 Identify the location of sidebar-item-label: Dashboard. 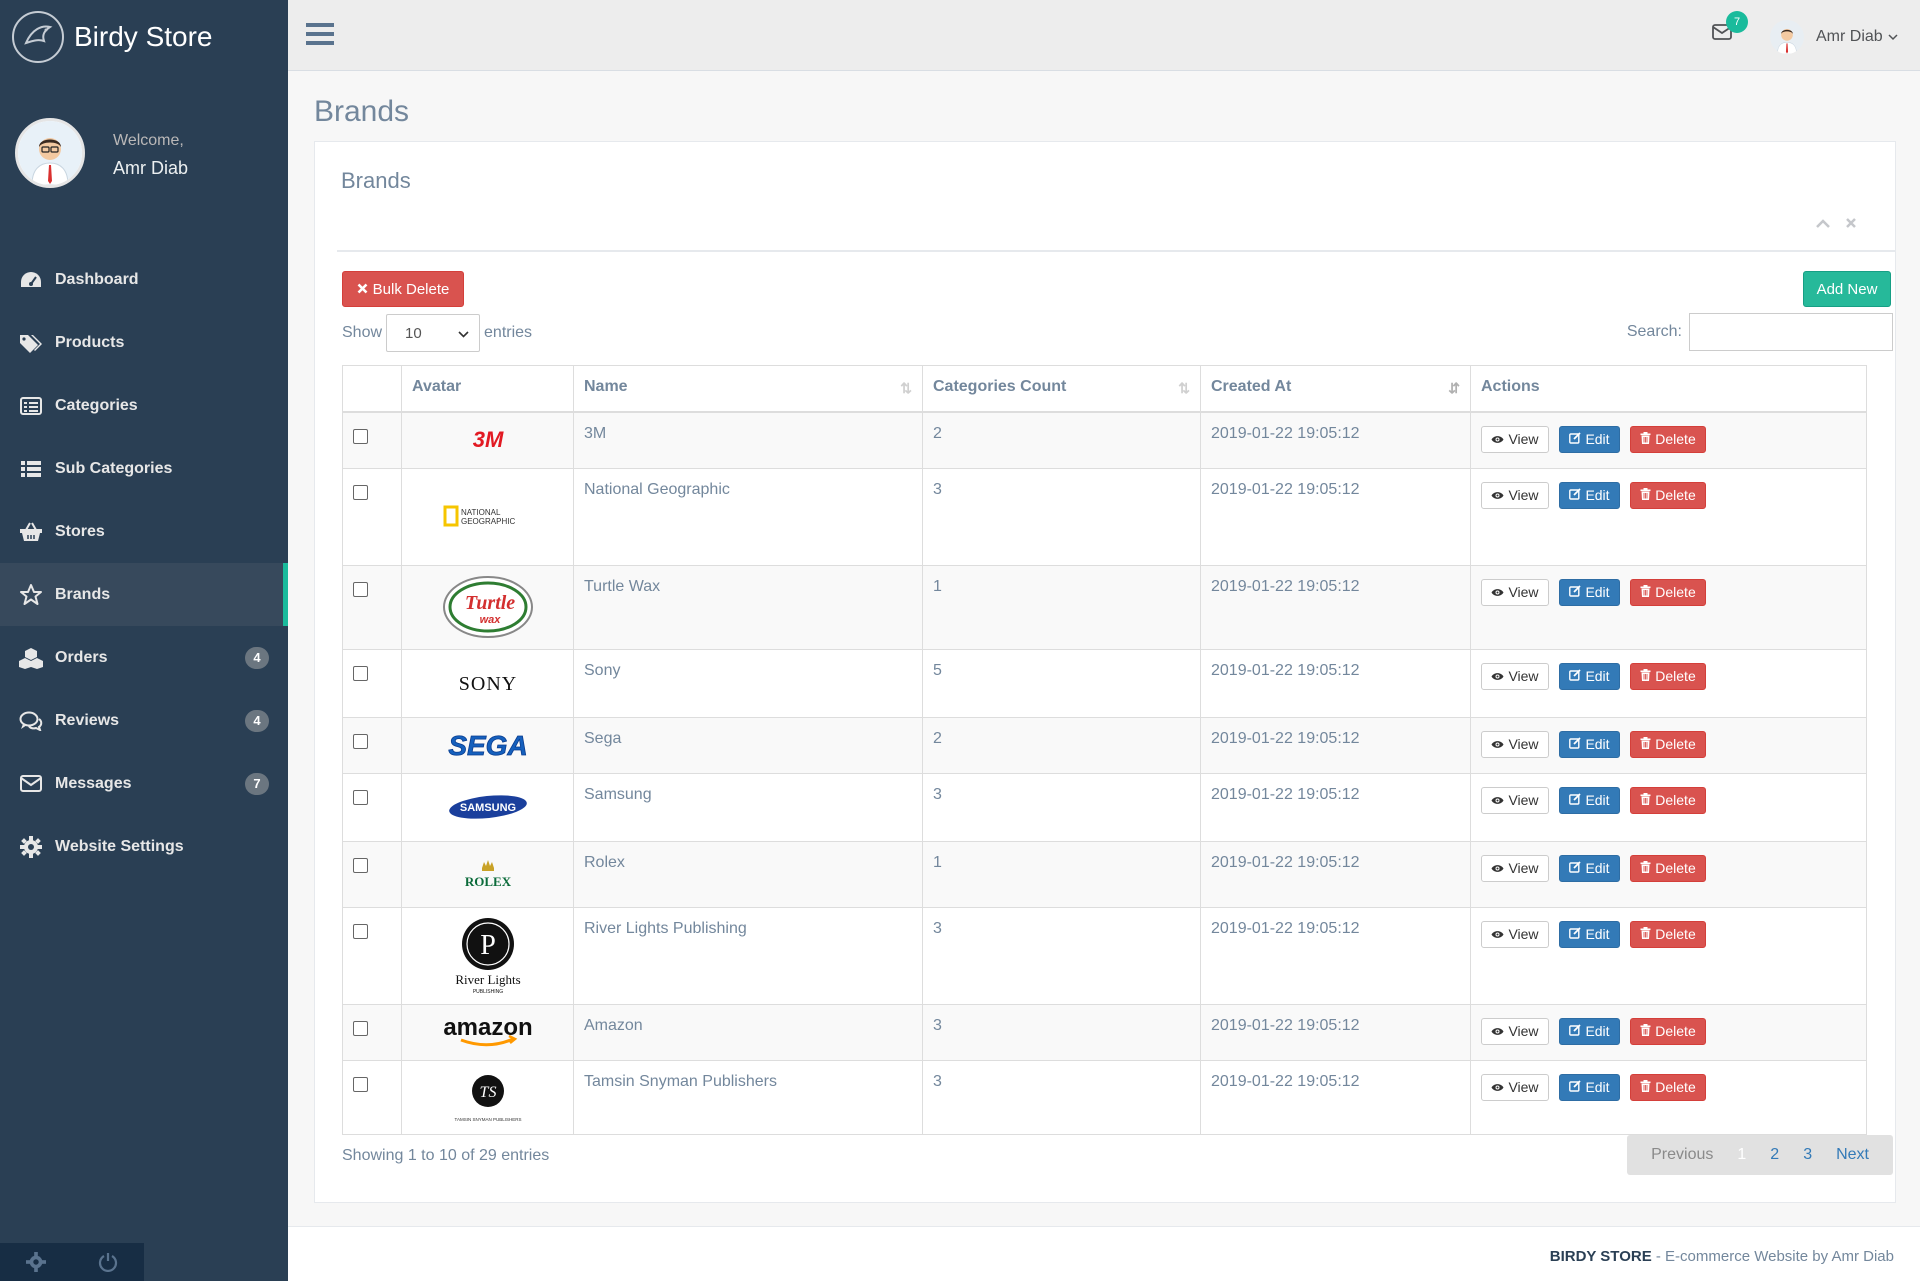
(97, 279).